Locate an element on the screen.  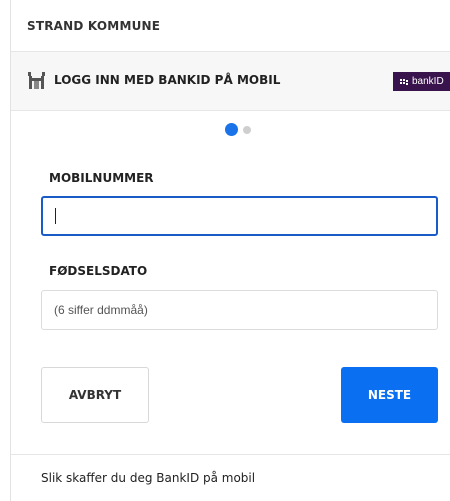
bankid-dots-icon is located at coordinates (404, 81).